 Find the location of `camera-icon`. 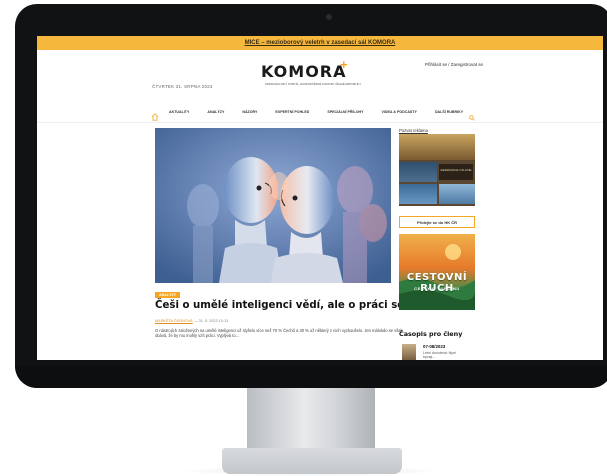

camera-icon is located at coordinates (329, 17).